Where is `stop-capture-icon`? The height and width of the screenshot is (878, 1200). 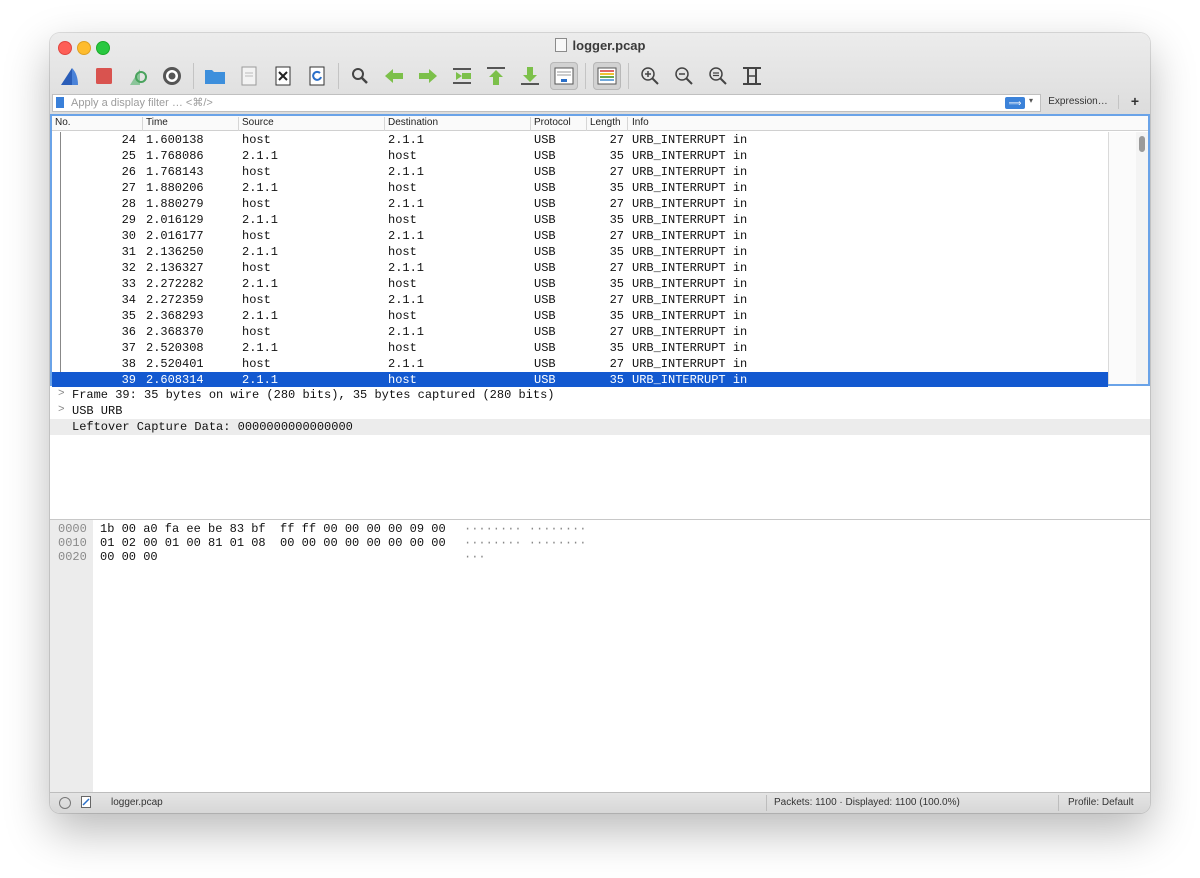
stop-capture-icon is located at coordinates (104, 76).